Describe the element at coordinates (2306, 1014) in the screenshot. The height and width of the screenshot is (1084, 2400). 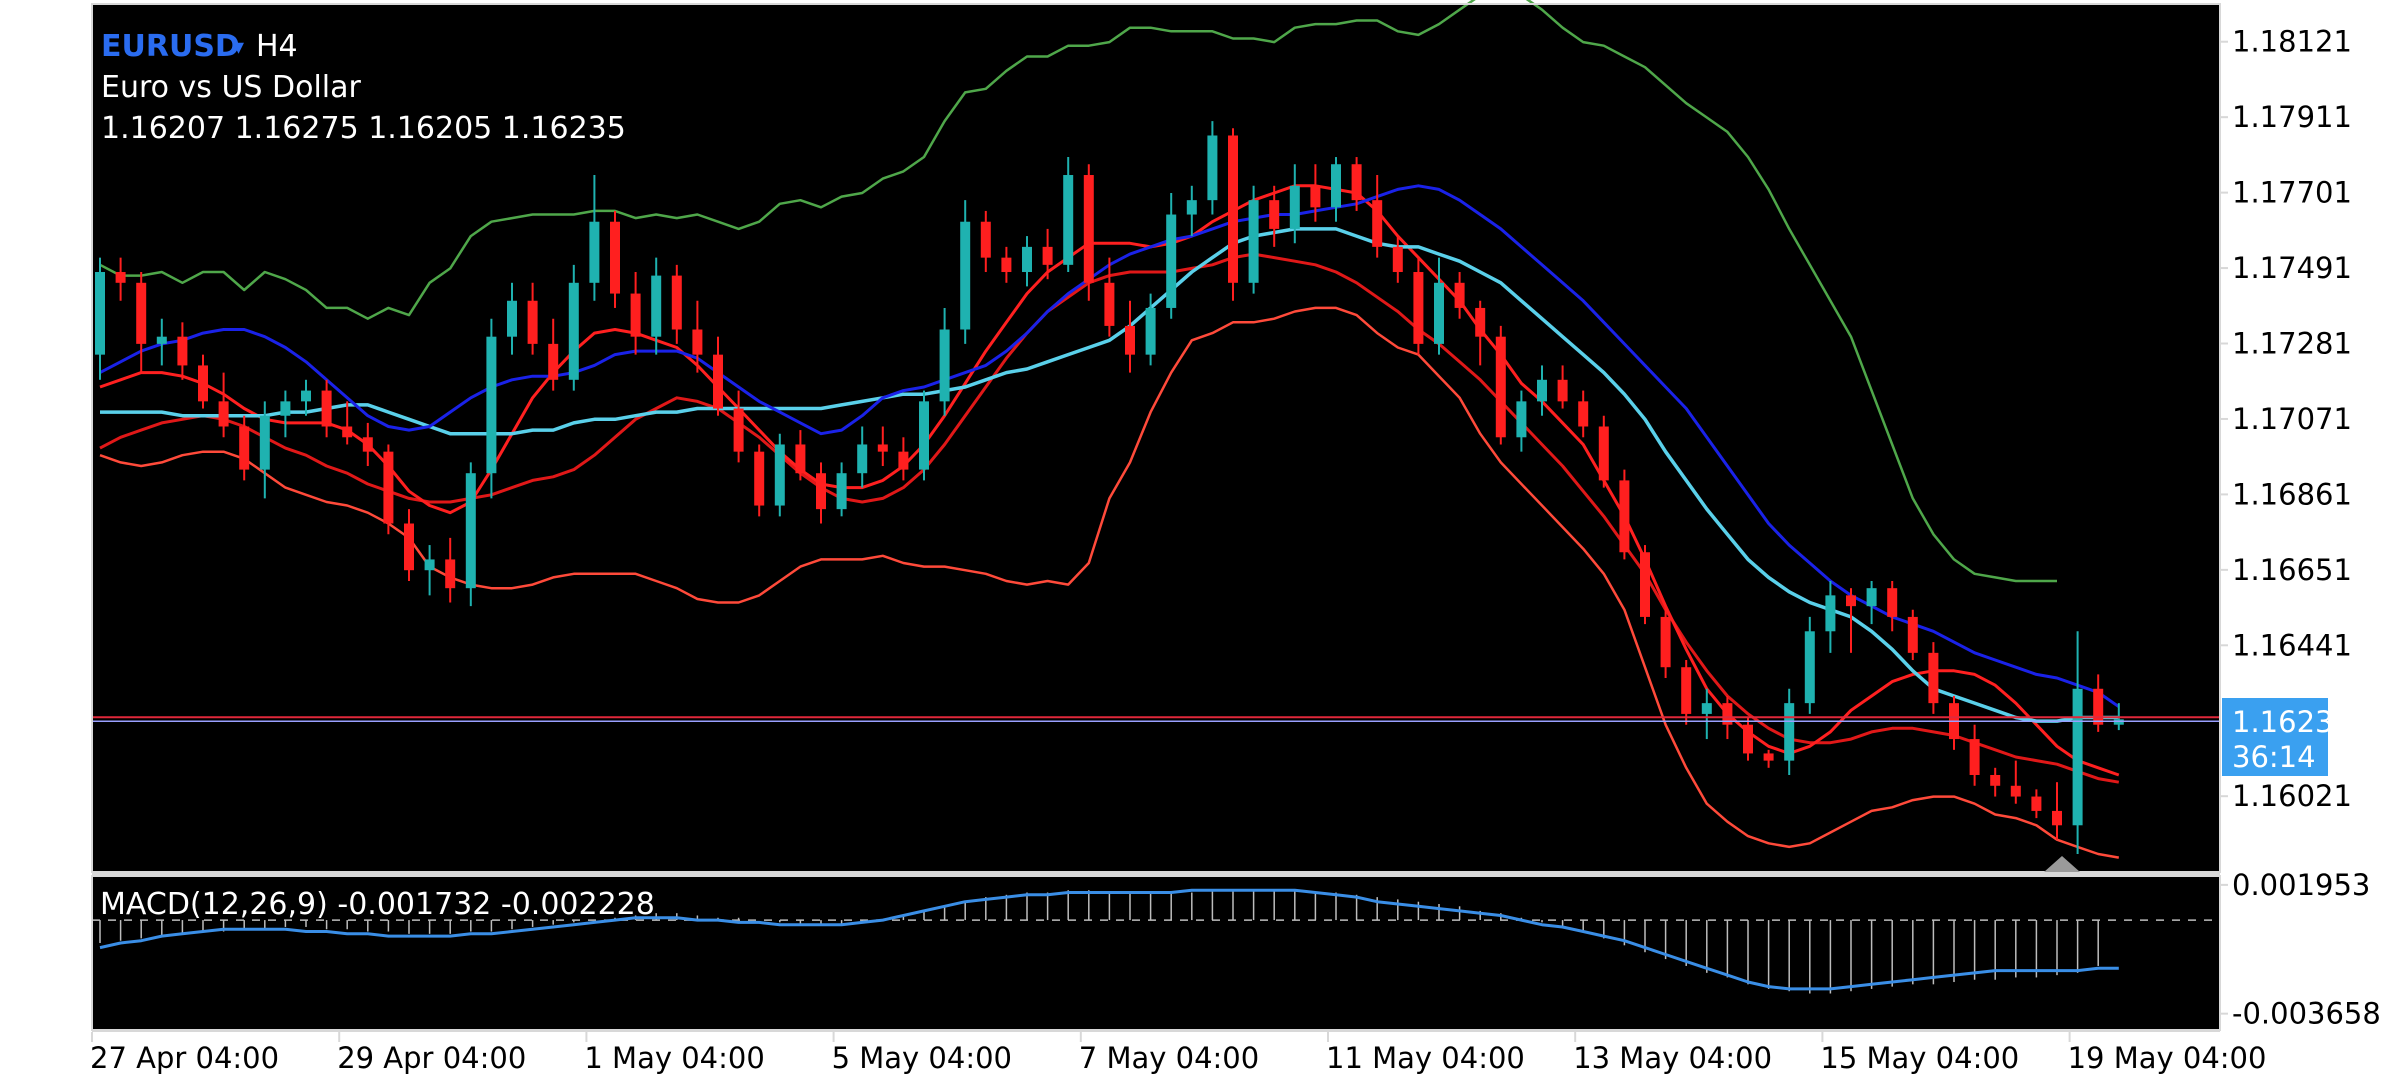
I see `macd-y-tick-label: -0.003658` at that location.